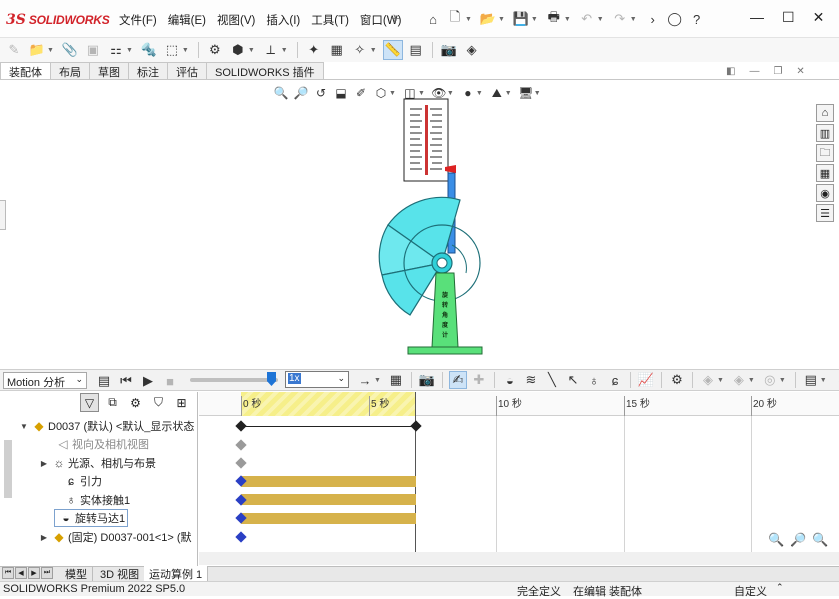 This screenshot has height=599, width=839. What do you see at coordinates (74, 444) in the screenshot?
I see `tree-row-views: ◁ 视向及相机视图` at bounding box center [74, 444].